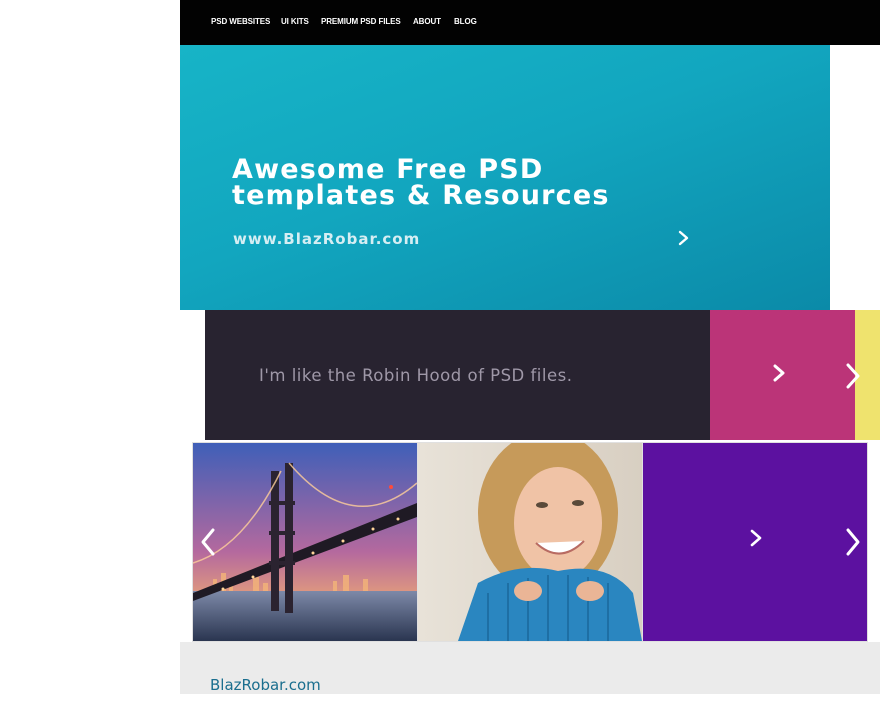 The width and height of the screenshot is (882, 712). What do you see at coordinates (530, 668) in the screenshot?
I see `footer: BlazRobar.com` at bounding box center [530, 668].